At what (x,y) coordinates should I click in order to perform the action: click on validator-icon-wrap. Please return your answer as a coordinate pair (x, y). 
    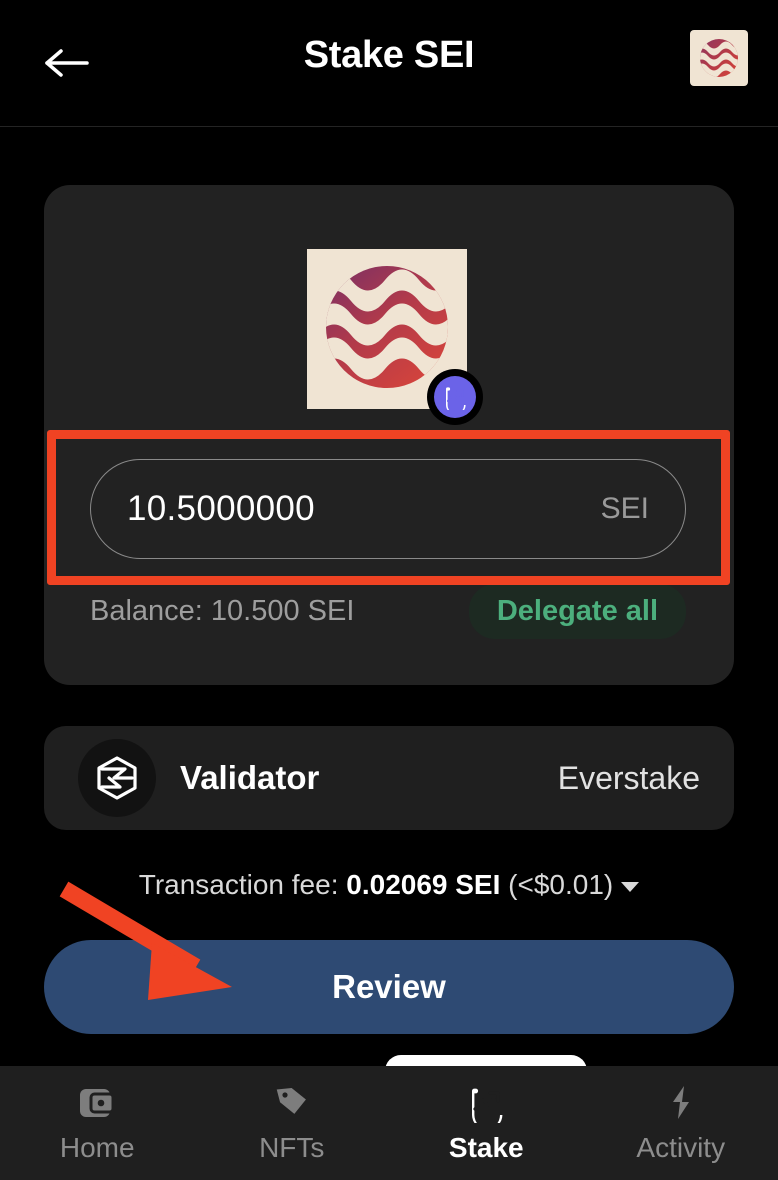
    Looking at the image, I should click on (117, 778).